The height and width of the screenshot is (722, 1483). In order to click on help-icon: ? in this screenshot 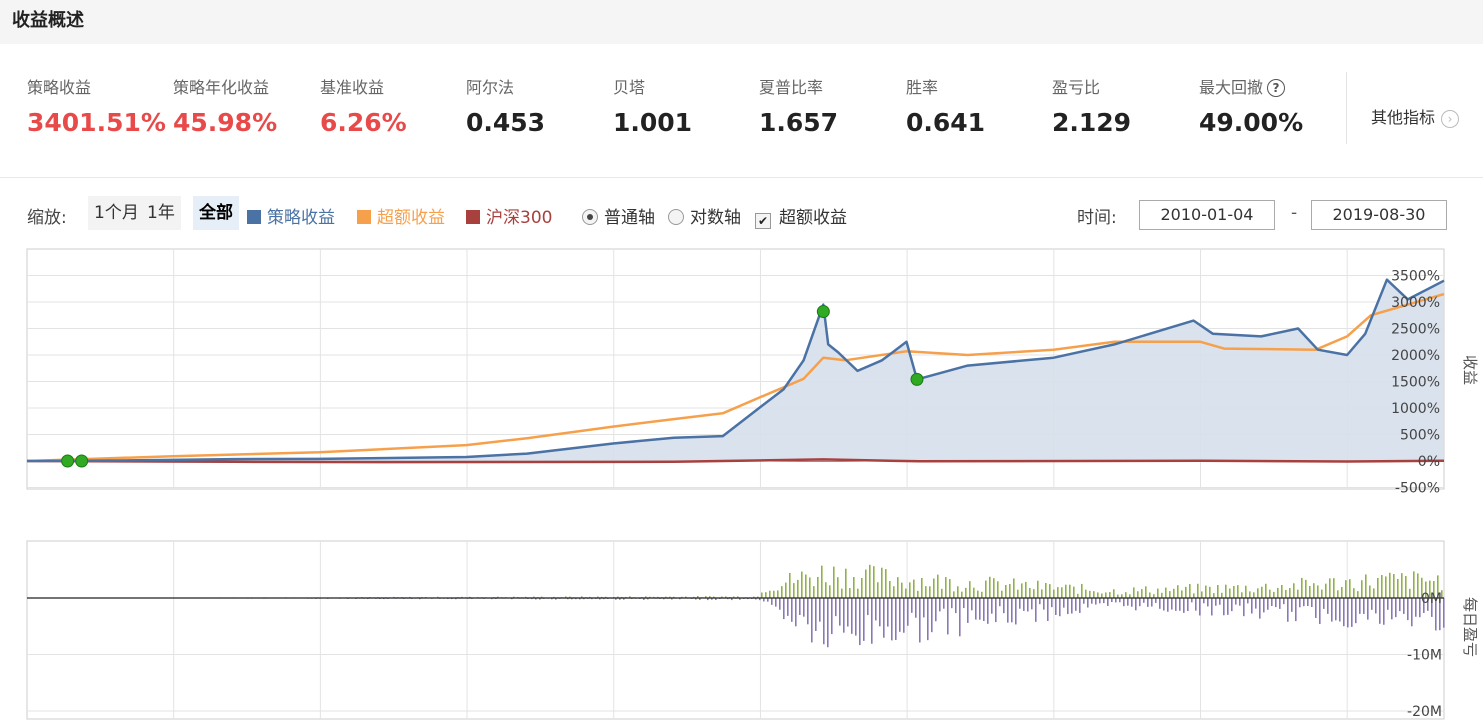, I will do `click(1276, 88)`.